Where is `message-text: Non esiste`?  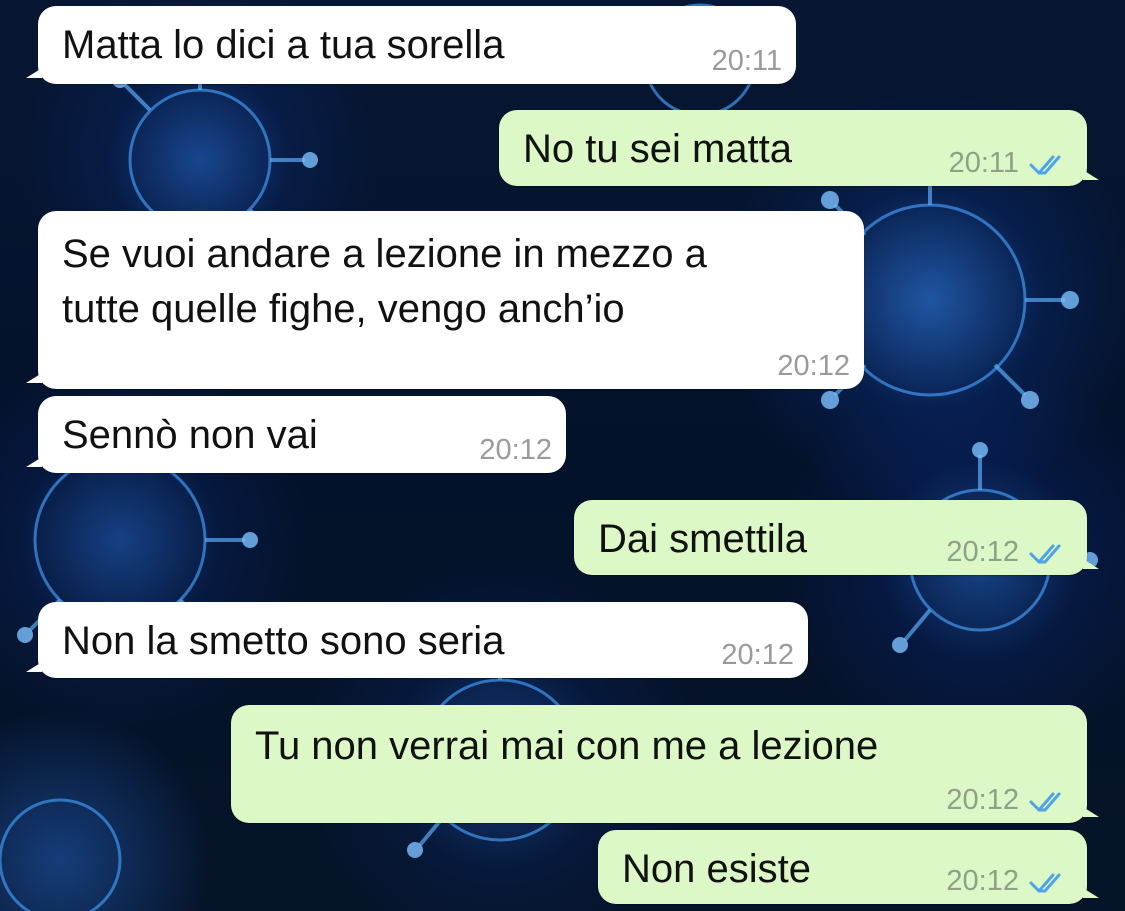
message-text: Non esiste is located at coordinates (716, 869).